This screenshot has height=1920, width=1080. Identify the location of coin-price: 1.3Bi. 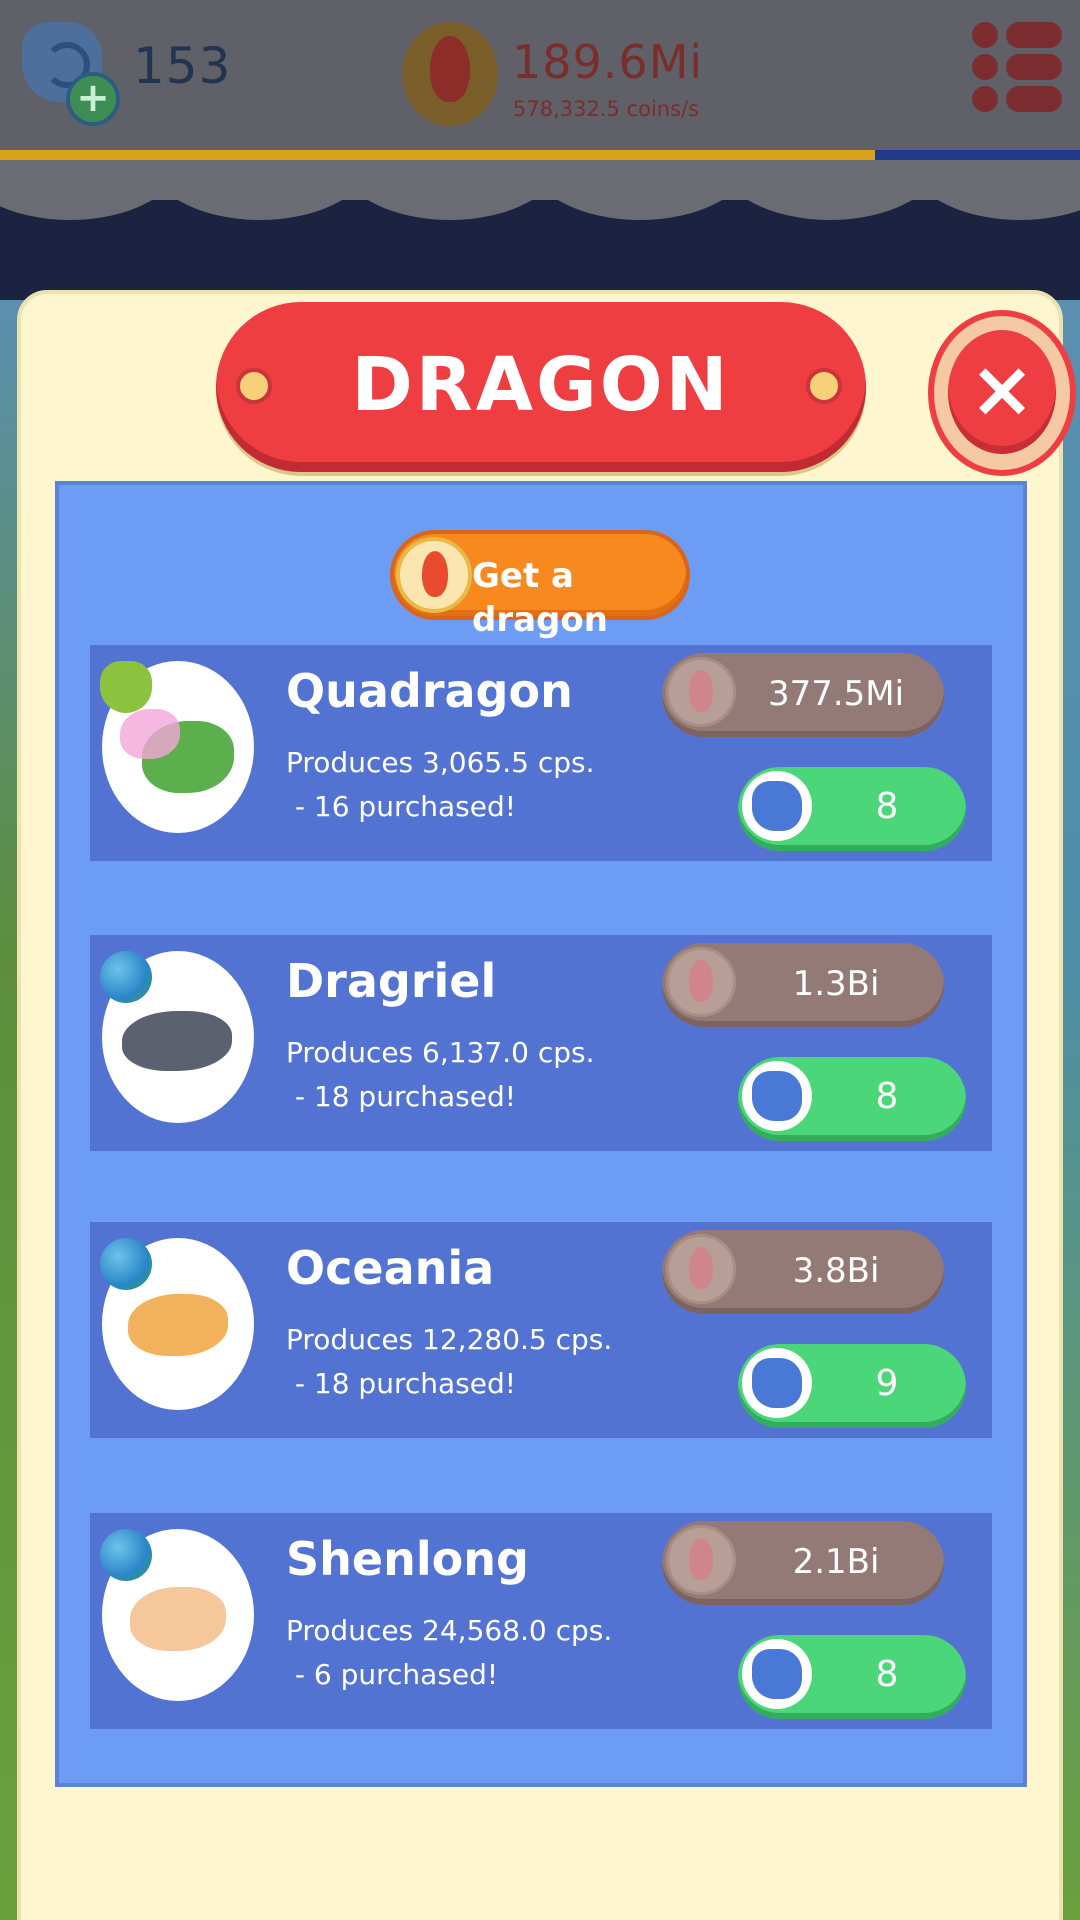
(836, 984).